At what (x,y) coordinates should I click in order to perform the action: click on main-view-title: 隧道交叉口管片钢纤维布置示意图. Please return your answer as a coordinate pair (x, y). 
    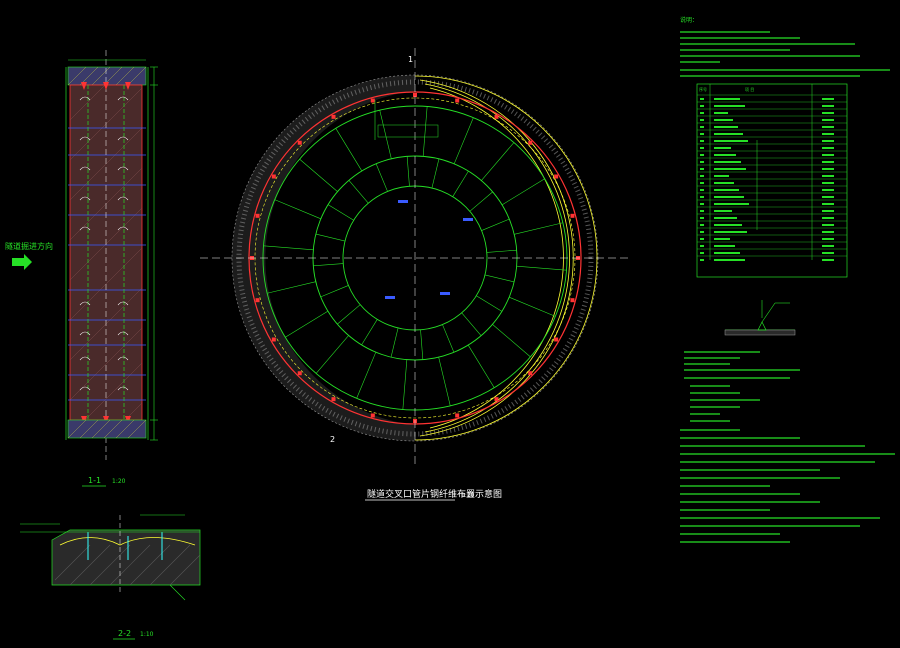
    Looking at the image, I should click on (434, 494).